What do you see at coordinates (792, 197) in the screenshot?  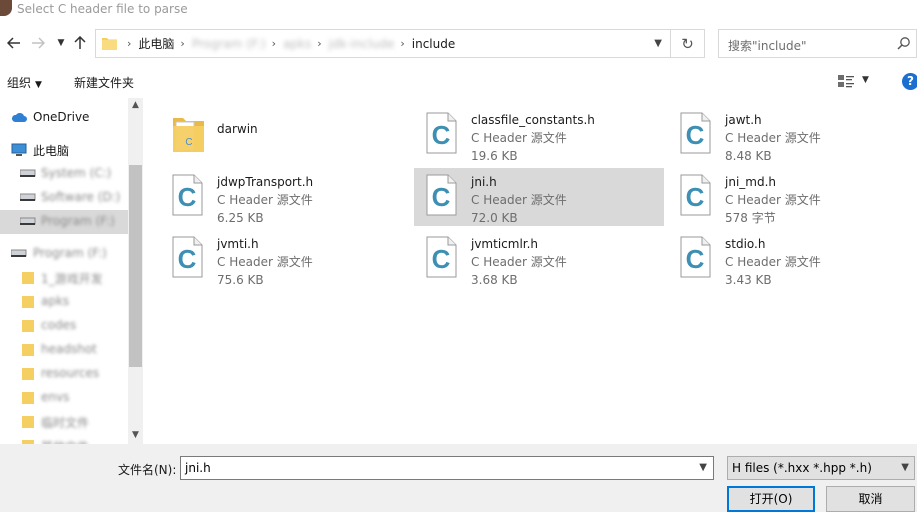 I see `file-item: Cjni_md.h C Header 源文件 578 字节` at bounding box center [792, 197].